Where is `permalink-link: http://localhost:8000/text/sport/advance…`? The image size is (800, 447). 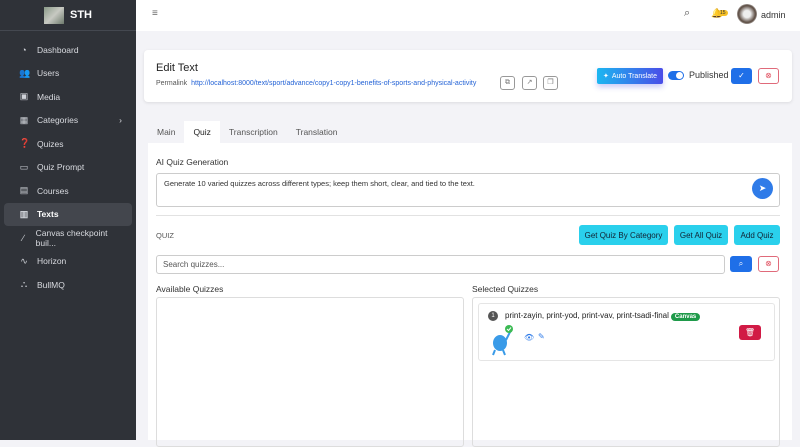
permalink-link: http://localhost:8000/text/sport/advance… is located at coordinates (333, 83).